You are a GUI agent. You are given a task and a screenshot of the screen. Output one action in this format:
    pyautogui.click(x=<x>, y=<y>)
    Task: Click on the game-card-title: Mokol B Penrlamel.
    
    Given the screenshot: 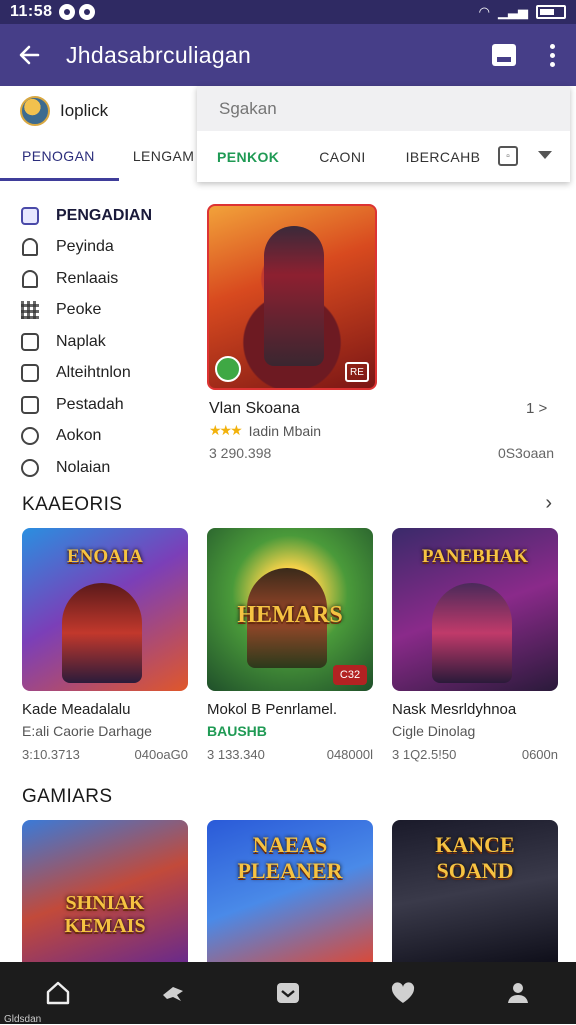 What is the action you would take?
    pyautogui.click(x=272, y=709)
    